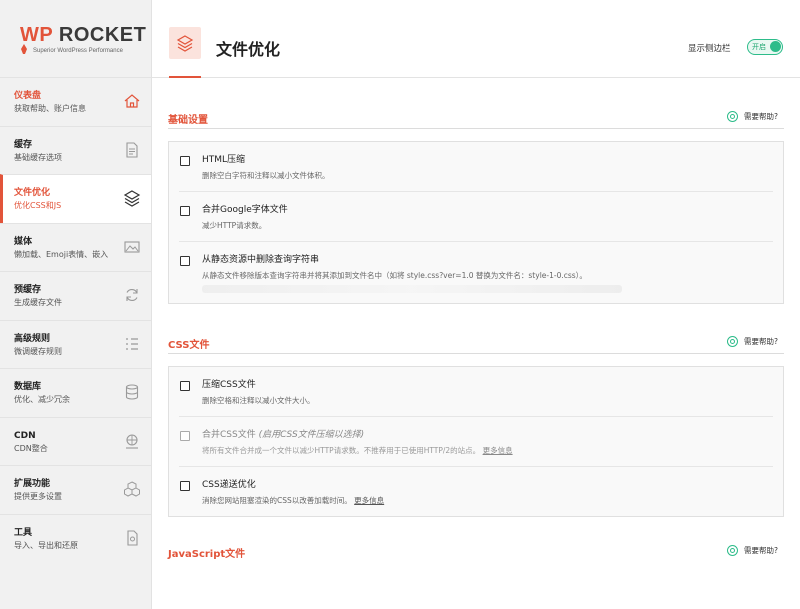 The image size is (800, 609). What do you see at coordinates (132, 441) in the screenshot?
I see `cdn-icon` at bounding box center [132, 441].